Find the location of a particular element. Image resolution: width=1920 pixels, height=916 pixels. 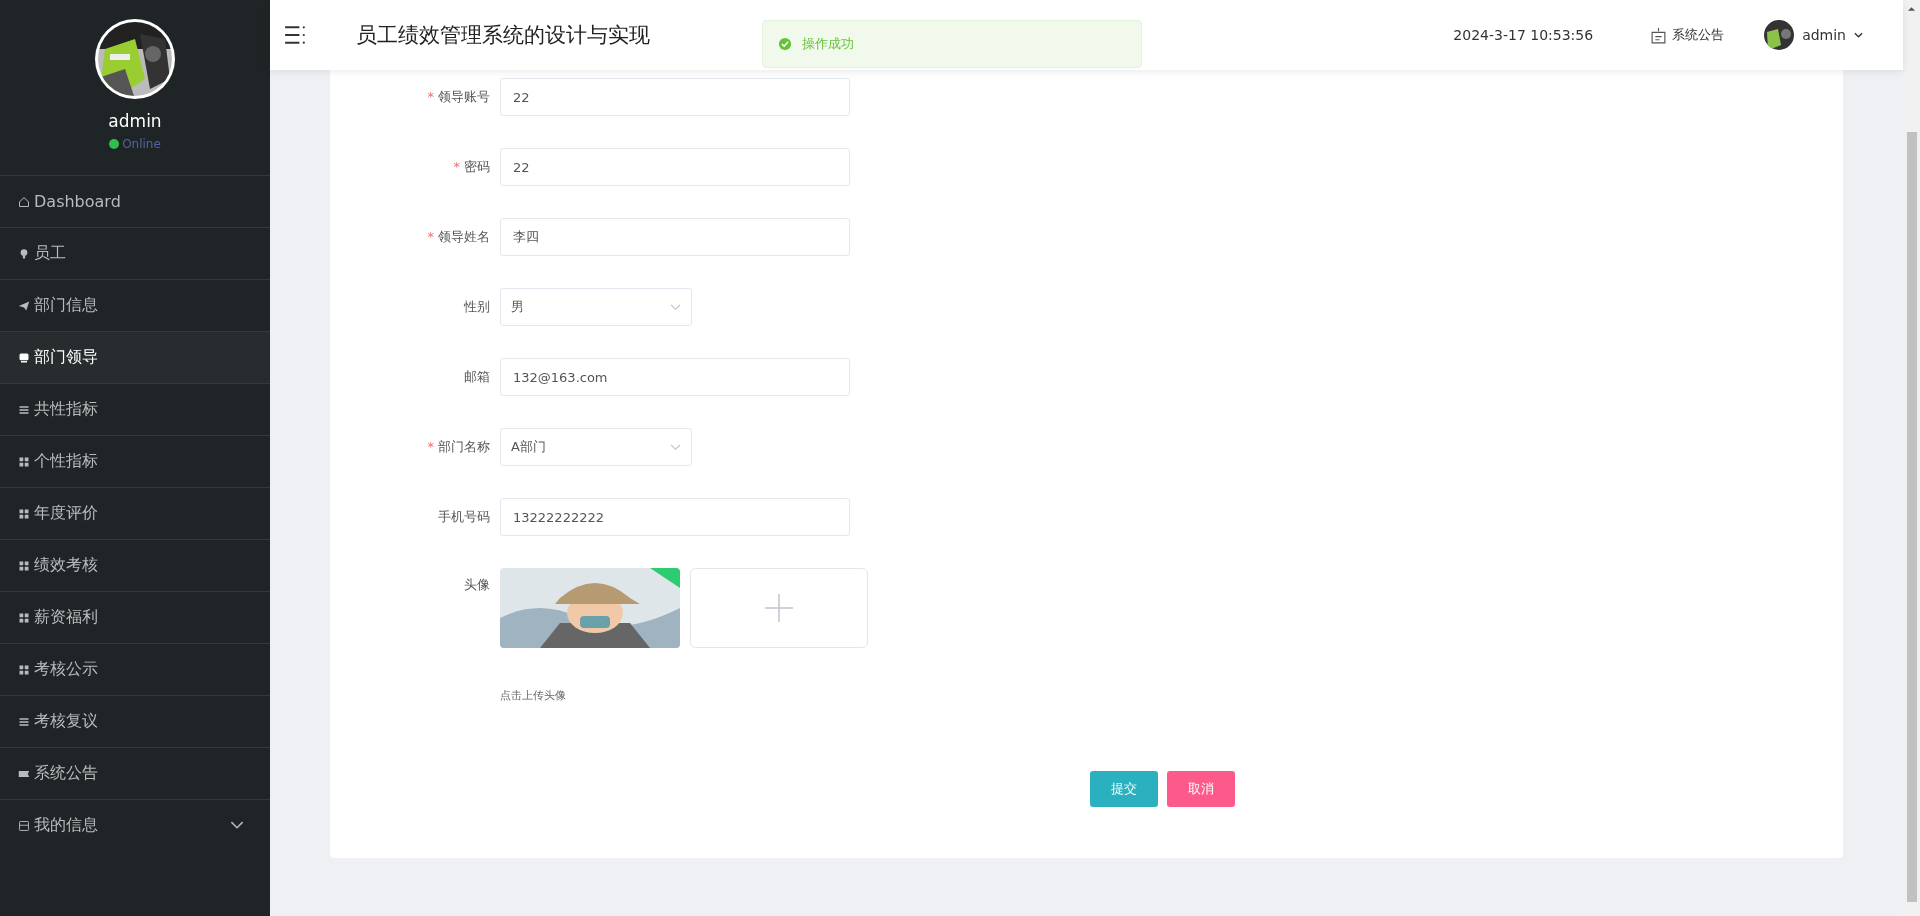

field-label: 头像 is located at coordinates (477, 585).